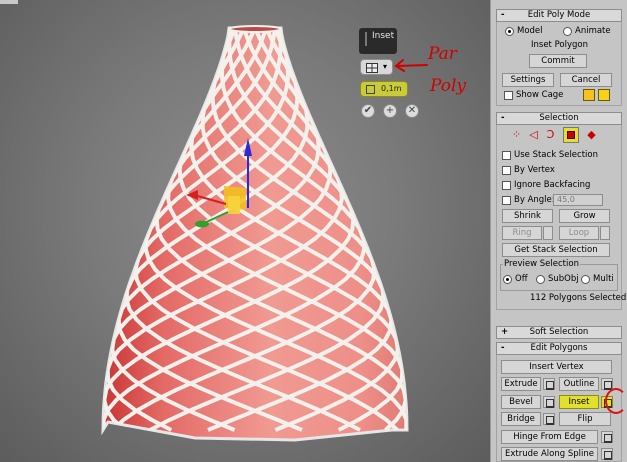  I want to click on insert-vertex-button: Insert Vertex, so click(556, 367).